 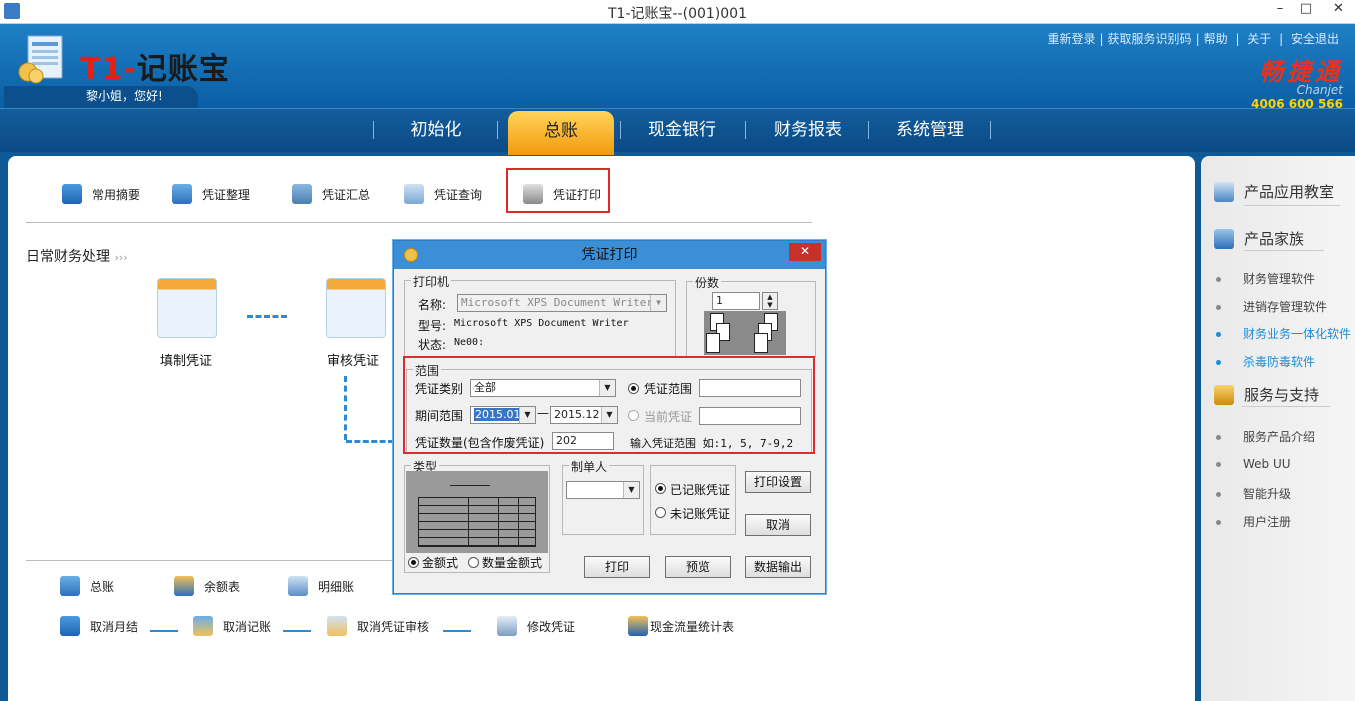 I want to click on copies-spinner: ▲ ▼, so click(x=770, y=301).